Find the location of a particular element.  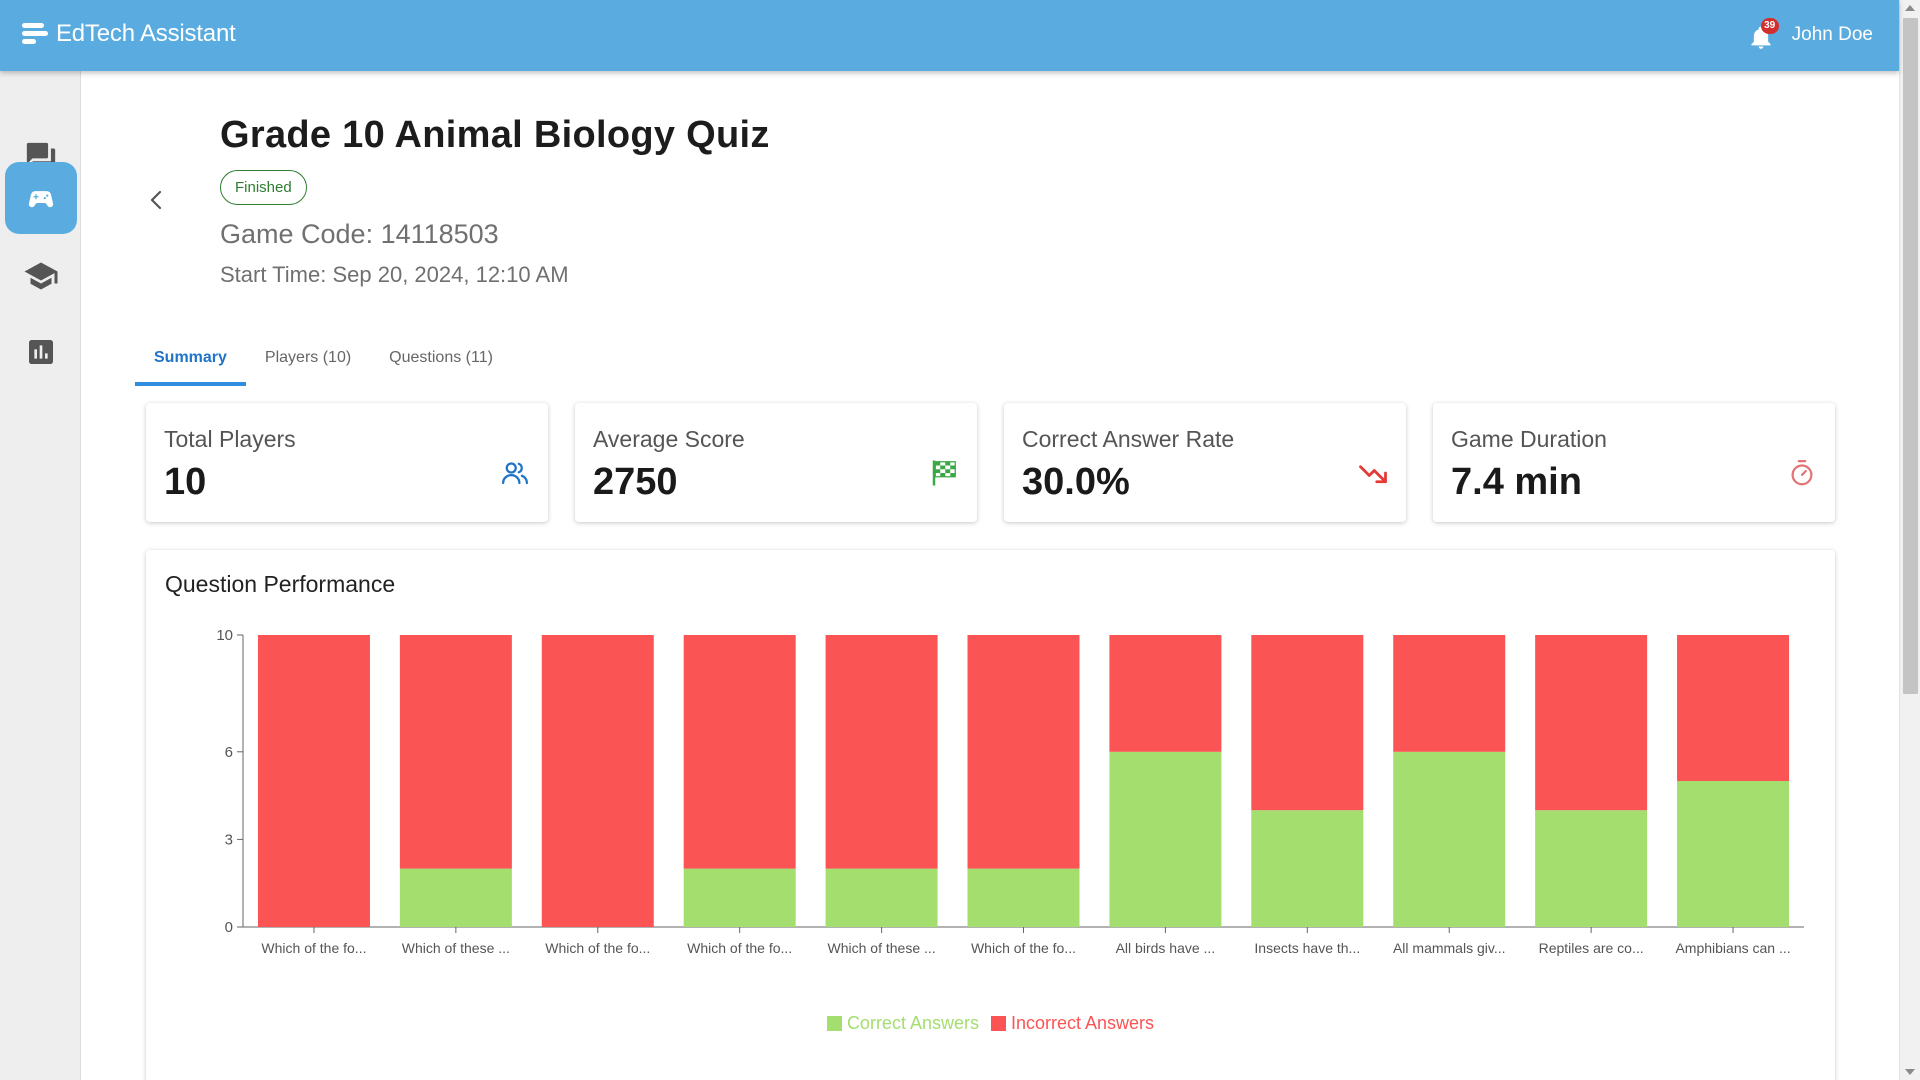

y-tick-label: 3 is located at coordinates (229, 839).